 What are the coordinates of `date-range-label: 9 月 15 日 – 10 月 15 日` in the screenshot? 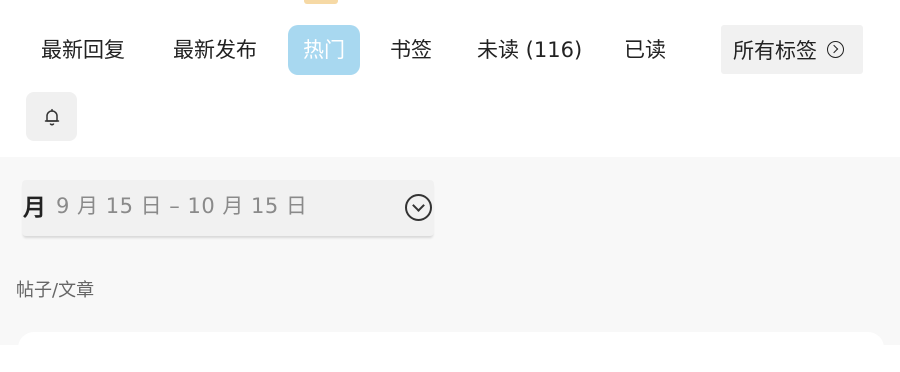 It's located at (182, 206).